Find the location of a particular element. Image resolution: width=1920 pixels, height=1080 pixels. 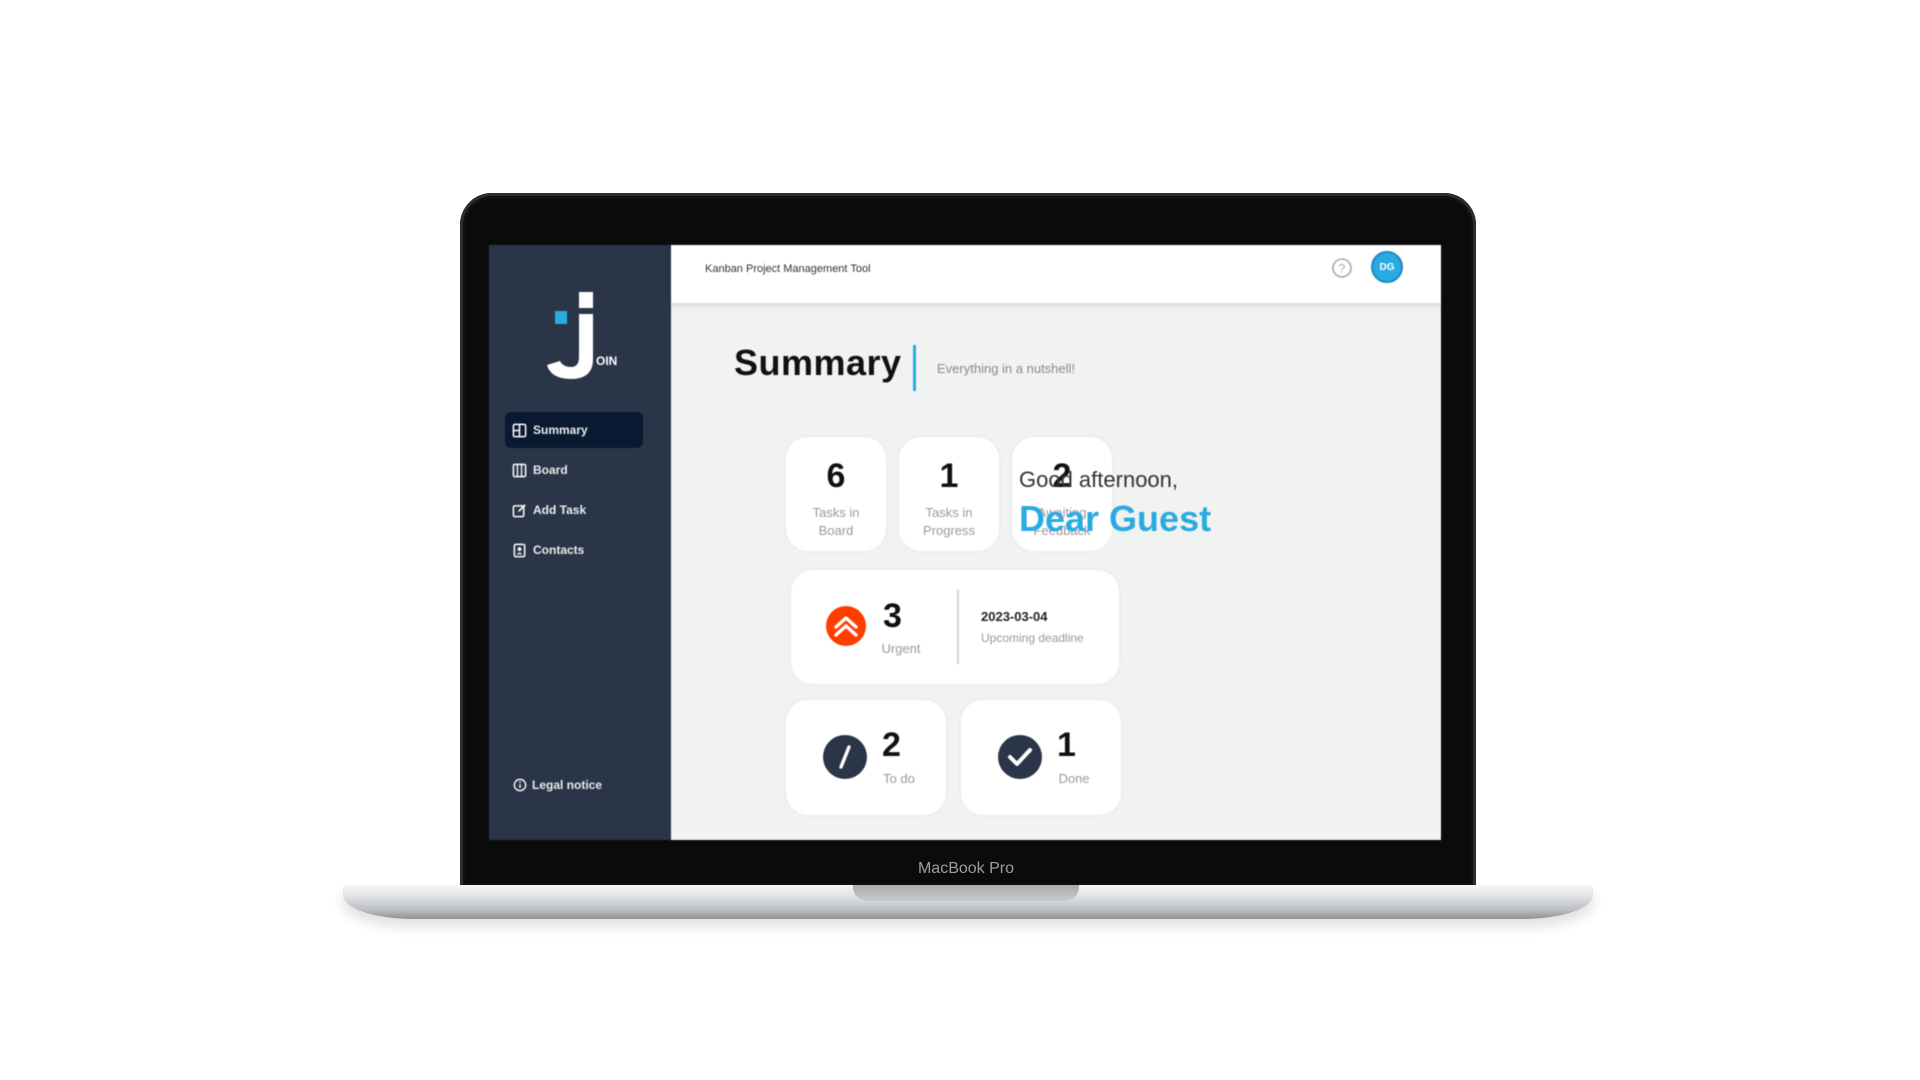

summary-icon is located at coordinates (519, 430).